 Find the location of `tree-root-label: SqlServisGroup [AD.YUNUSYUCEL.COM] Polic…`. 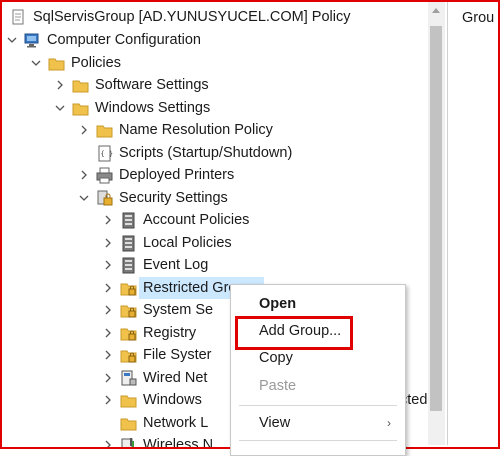

tree-root-label: SqlServisGroup [AD.YUNUSYUCEL.COM] Polic… is located at coordinates (192, 17).